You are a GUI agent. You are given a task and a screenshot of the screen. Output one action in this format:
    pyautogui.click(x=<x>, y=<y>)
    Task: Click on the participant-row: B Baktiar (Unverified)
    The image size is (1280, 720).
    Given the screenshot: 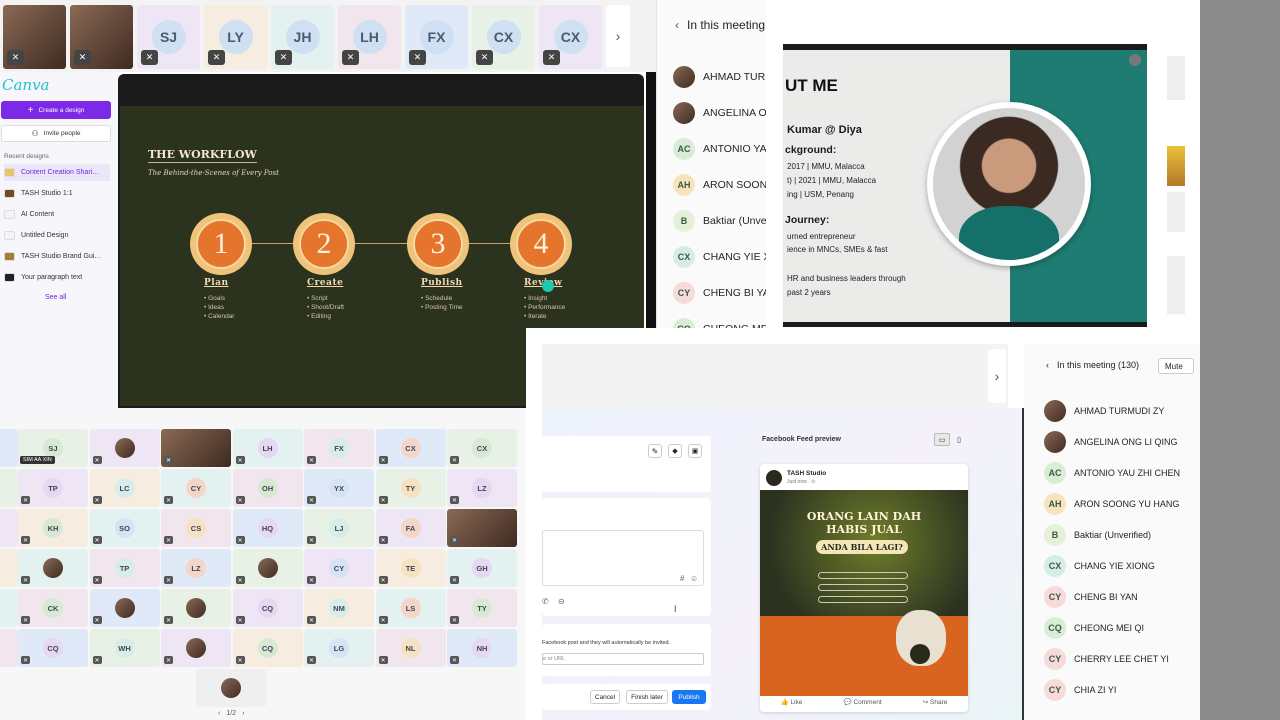 What is the action you would take?
    pyautogui.click(x=1097, y=535)
    